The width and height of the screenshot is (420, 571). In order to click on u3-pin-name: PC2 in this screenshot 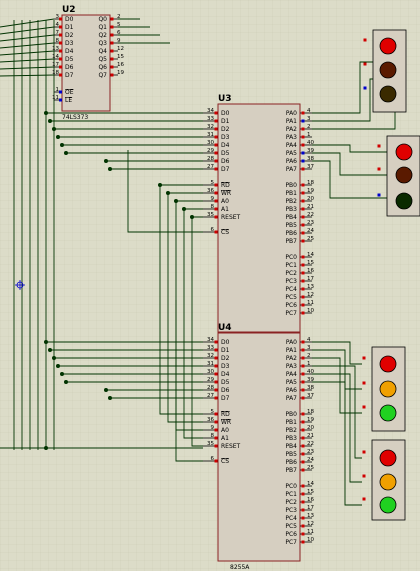, I will do `click(291, 273)`.